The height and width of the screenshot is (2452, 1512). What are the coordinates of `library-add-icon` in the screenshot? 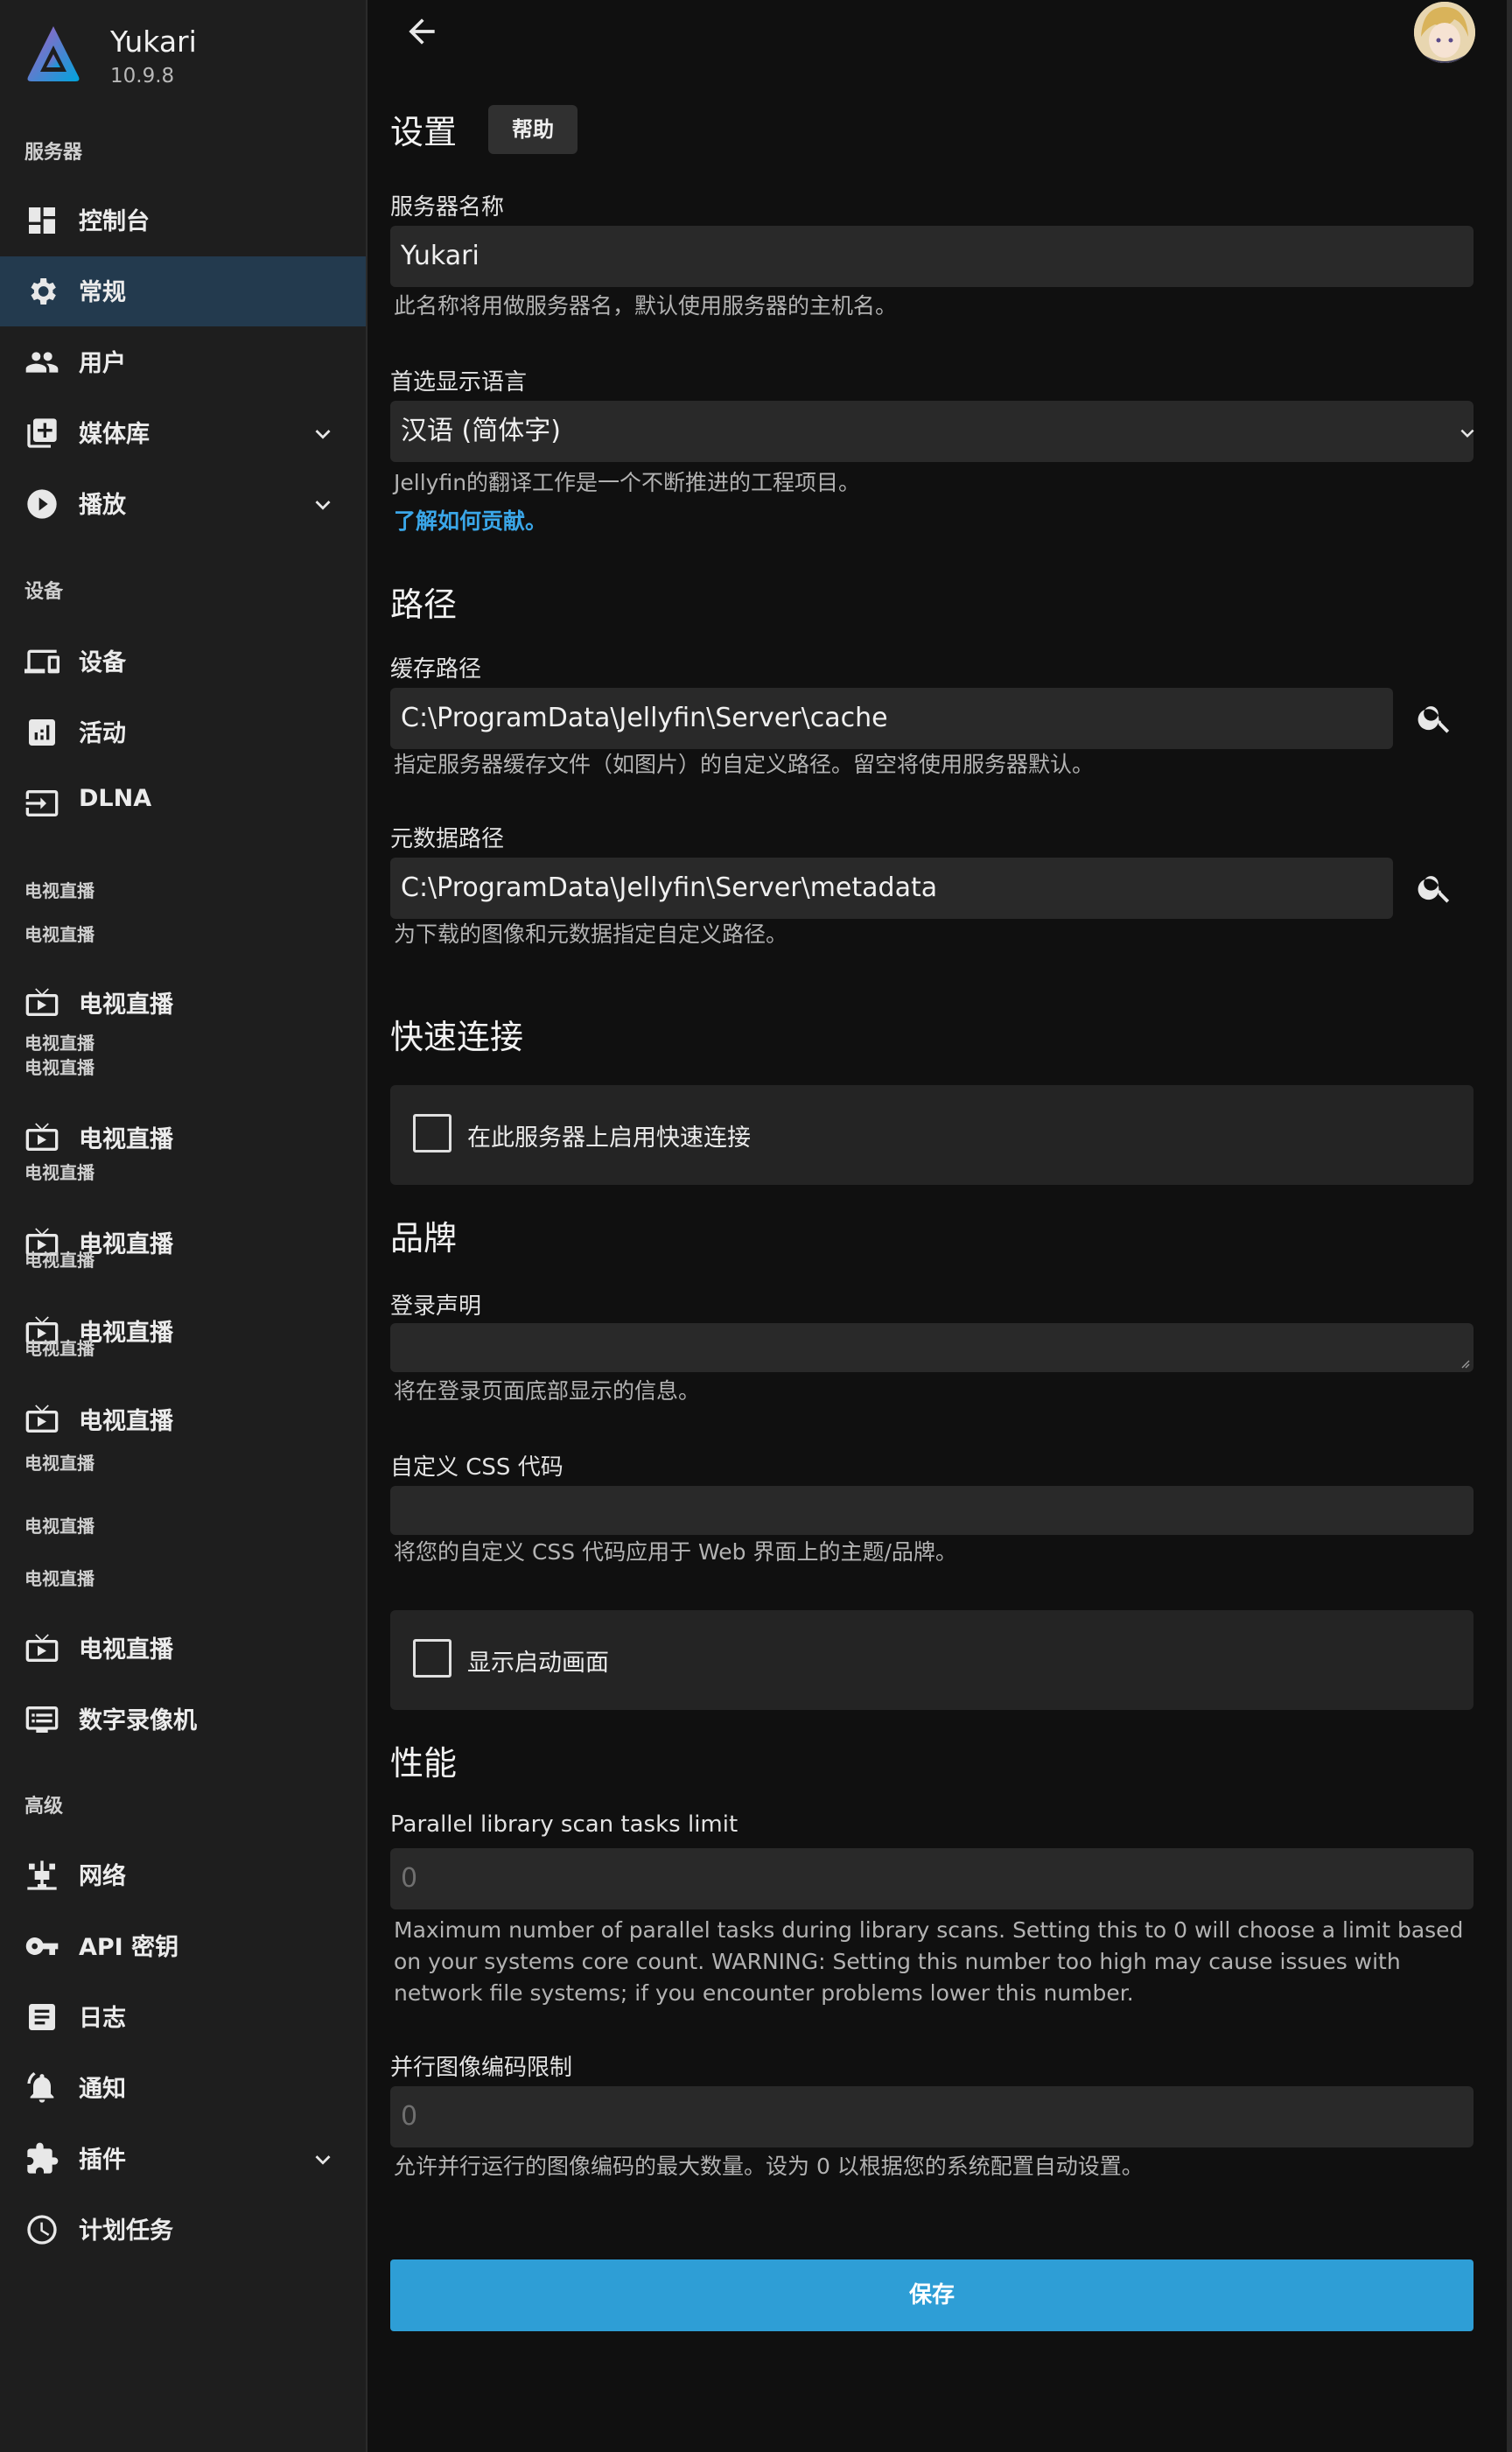 It's located at (42, 433).